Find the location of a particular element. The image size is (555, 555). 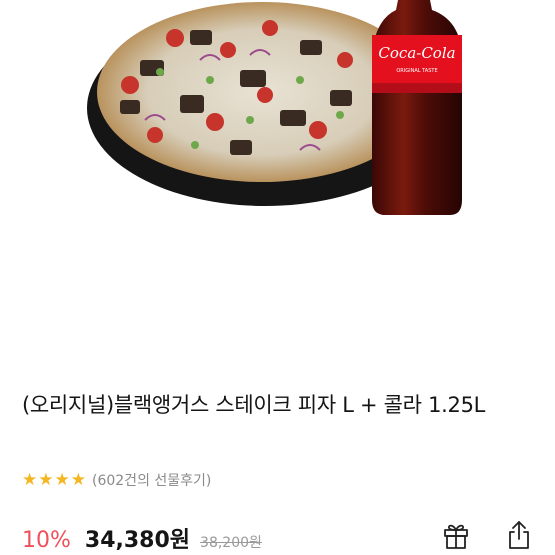

sale-price: 34,380원 is located at coordinates (137, 540).